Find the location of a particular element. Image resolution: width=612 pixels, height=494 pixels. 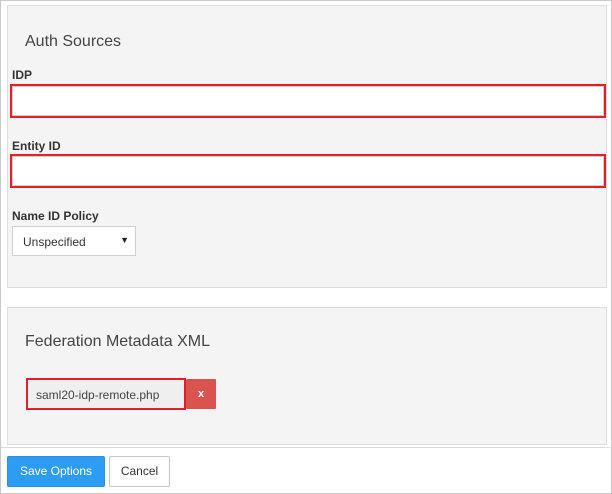

remove-file-button: x is located at coordinates (201, 394).